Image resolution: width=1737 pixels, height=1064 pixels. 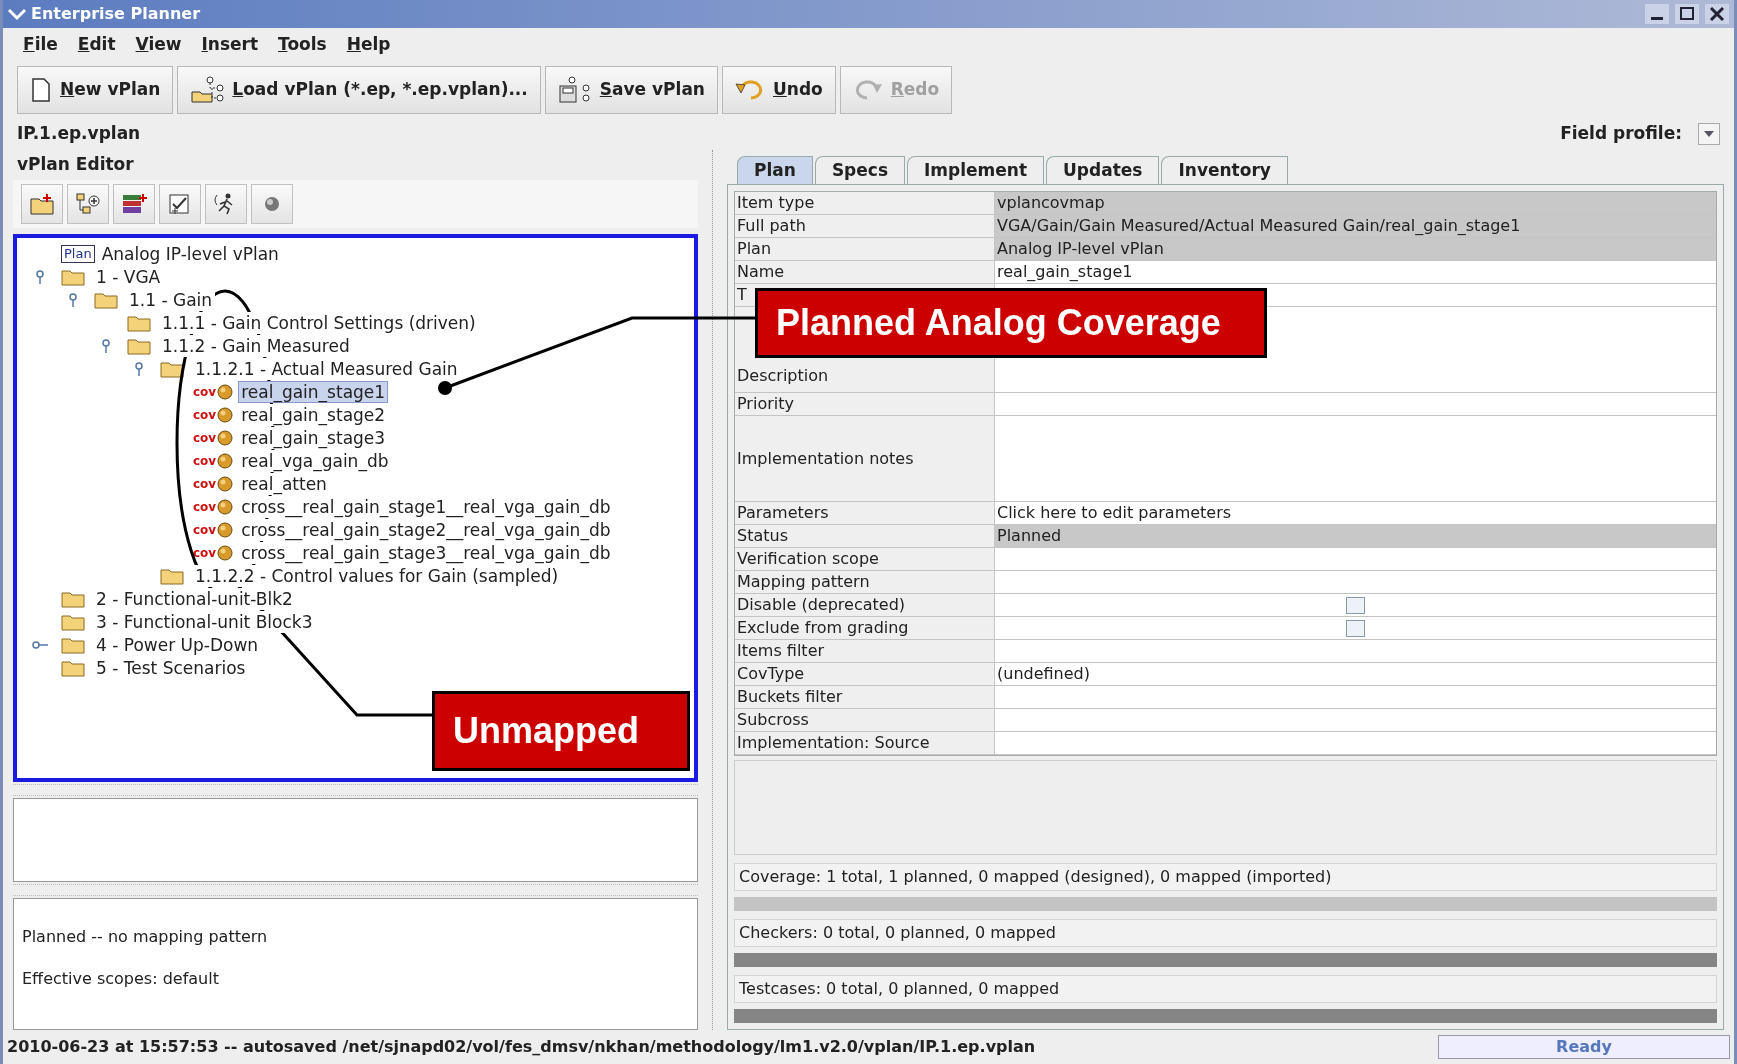 What do you see at coordinates (115, 14) in the screenshot?
I see `window-title: Enterprise Planner` at bounding box center [115, 14].